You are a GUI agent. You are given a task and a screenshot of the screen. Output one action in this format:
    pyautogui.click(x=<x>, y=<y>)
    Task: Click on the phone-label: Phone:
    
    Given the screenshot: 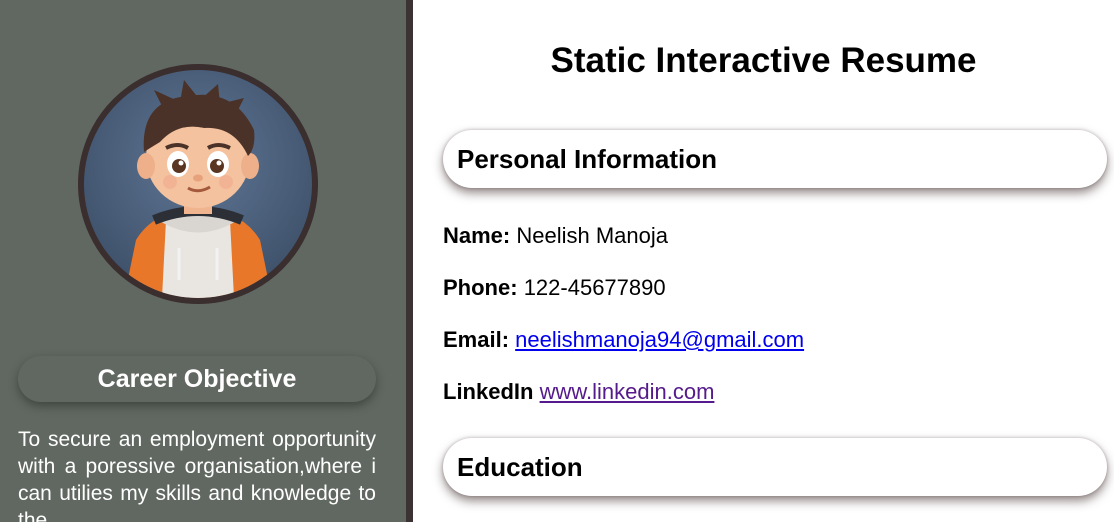 What is the action you would take?
    pyautogui.click(x=480, y=287)
    